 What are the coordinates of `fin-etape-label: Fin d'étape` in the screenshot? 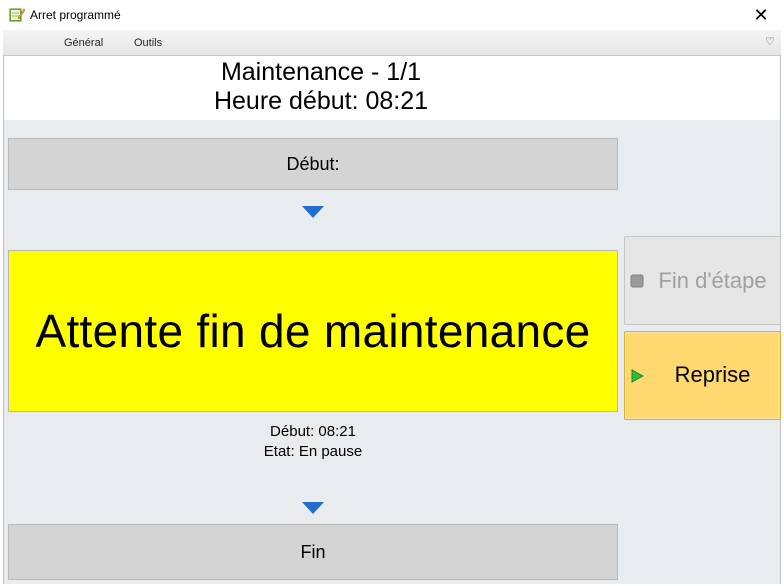 It's located at (712, 280).